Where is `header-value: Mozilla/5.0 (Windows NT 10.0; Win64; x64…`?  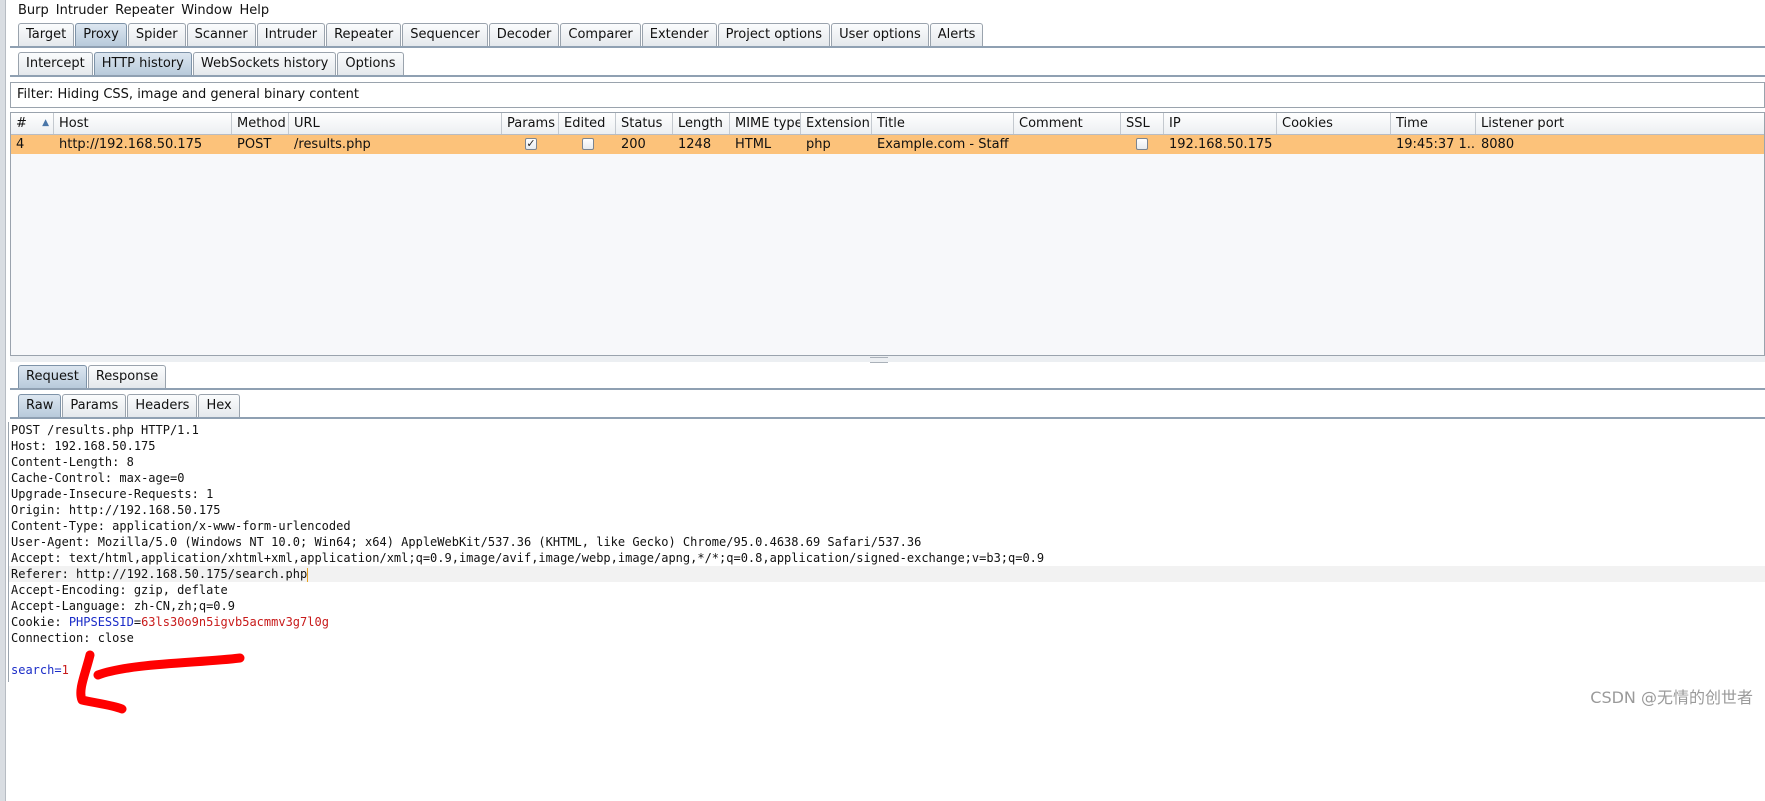 header-value: Mozilla/5.0 (Windows NT 10.0; Win64; x64… is located at coordinates (509, 542).